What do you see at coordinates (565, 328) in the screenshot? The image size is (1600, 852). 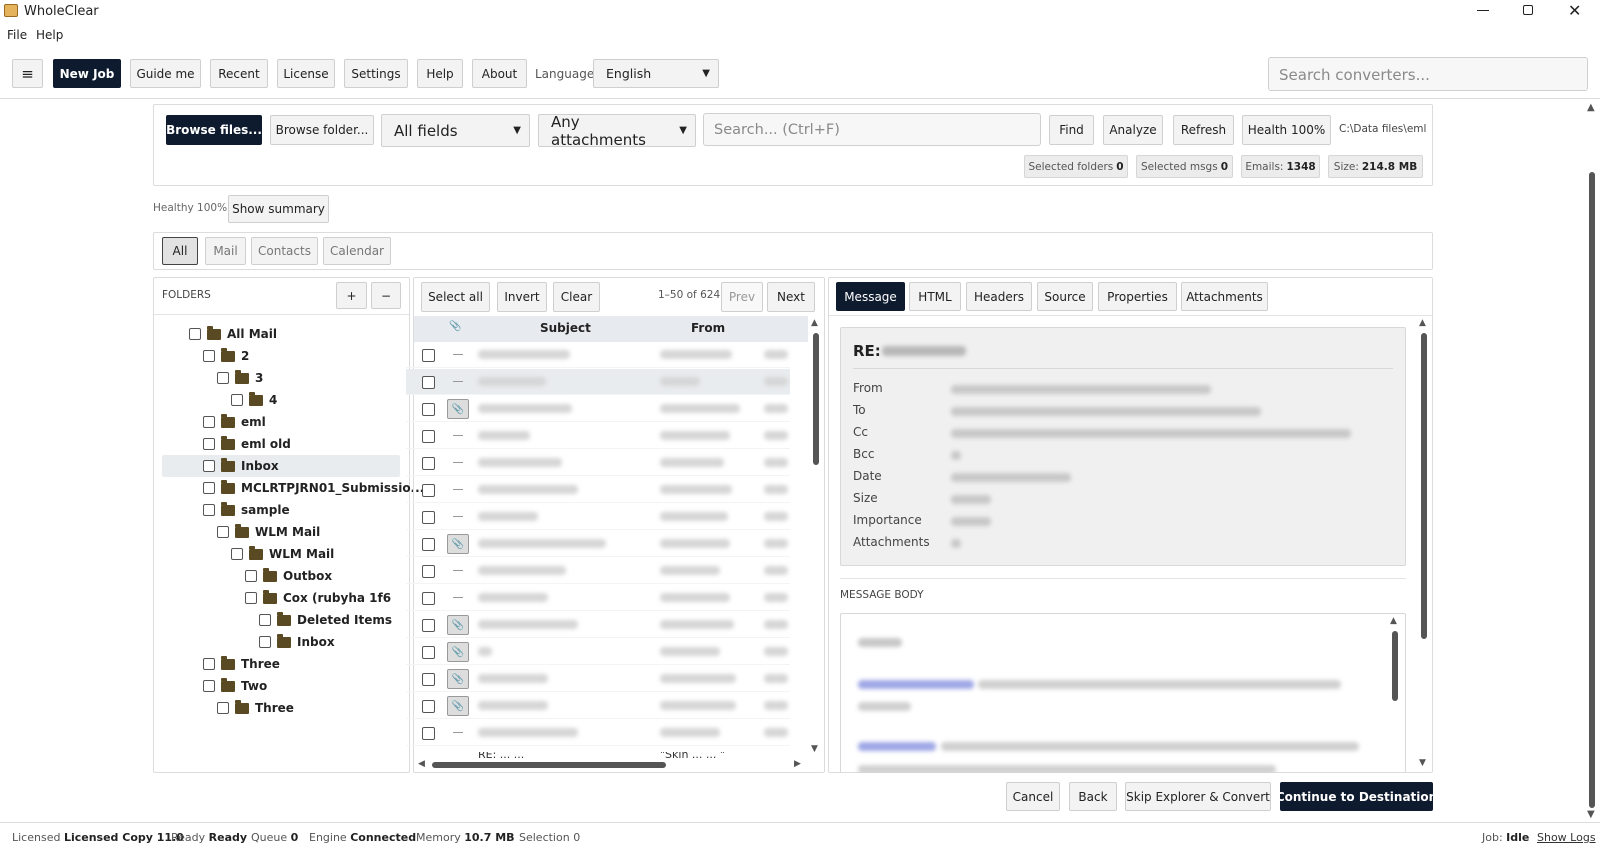 I see `subject-column-header: Subject` at bounding box center [565, 328].